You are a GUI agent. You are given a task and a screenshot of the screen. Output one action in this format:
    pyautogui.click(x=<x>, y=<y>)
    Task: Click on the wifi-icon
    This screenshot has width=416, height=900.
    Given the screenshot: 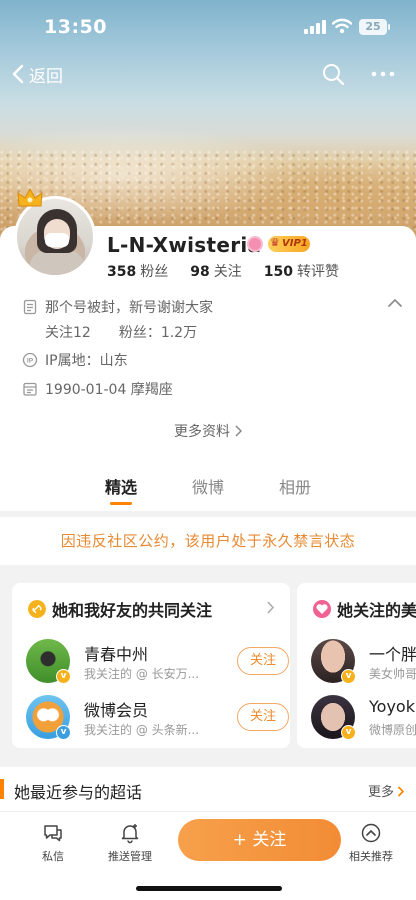 What is the action you would take?
    pyautogui.click(x=342, y=26)
    